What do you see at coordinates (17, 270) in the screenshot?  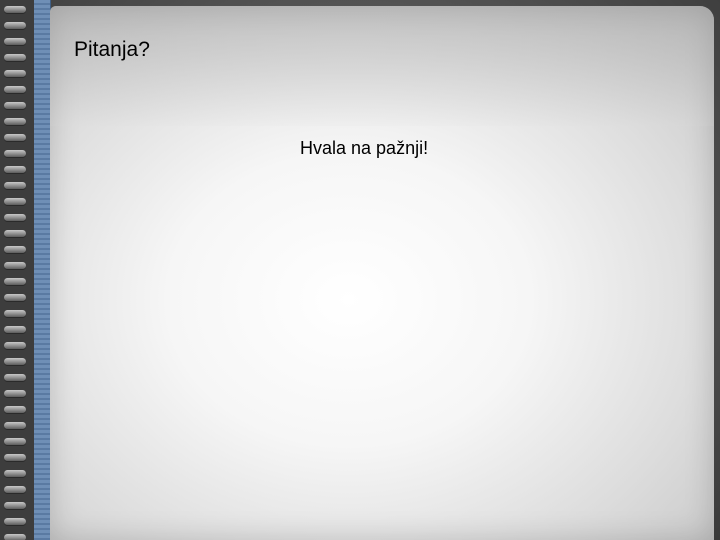 I see `binder-rings` at bounding box center [17, 270].